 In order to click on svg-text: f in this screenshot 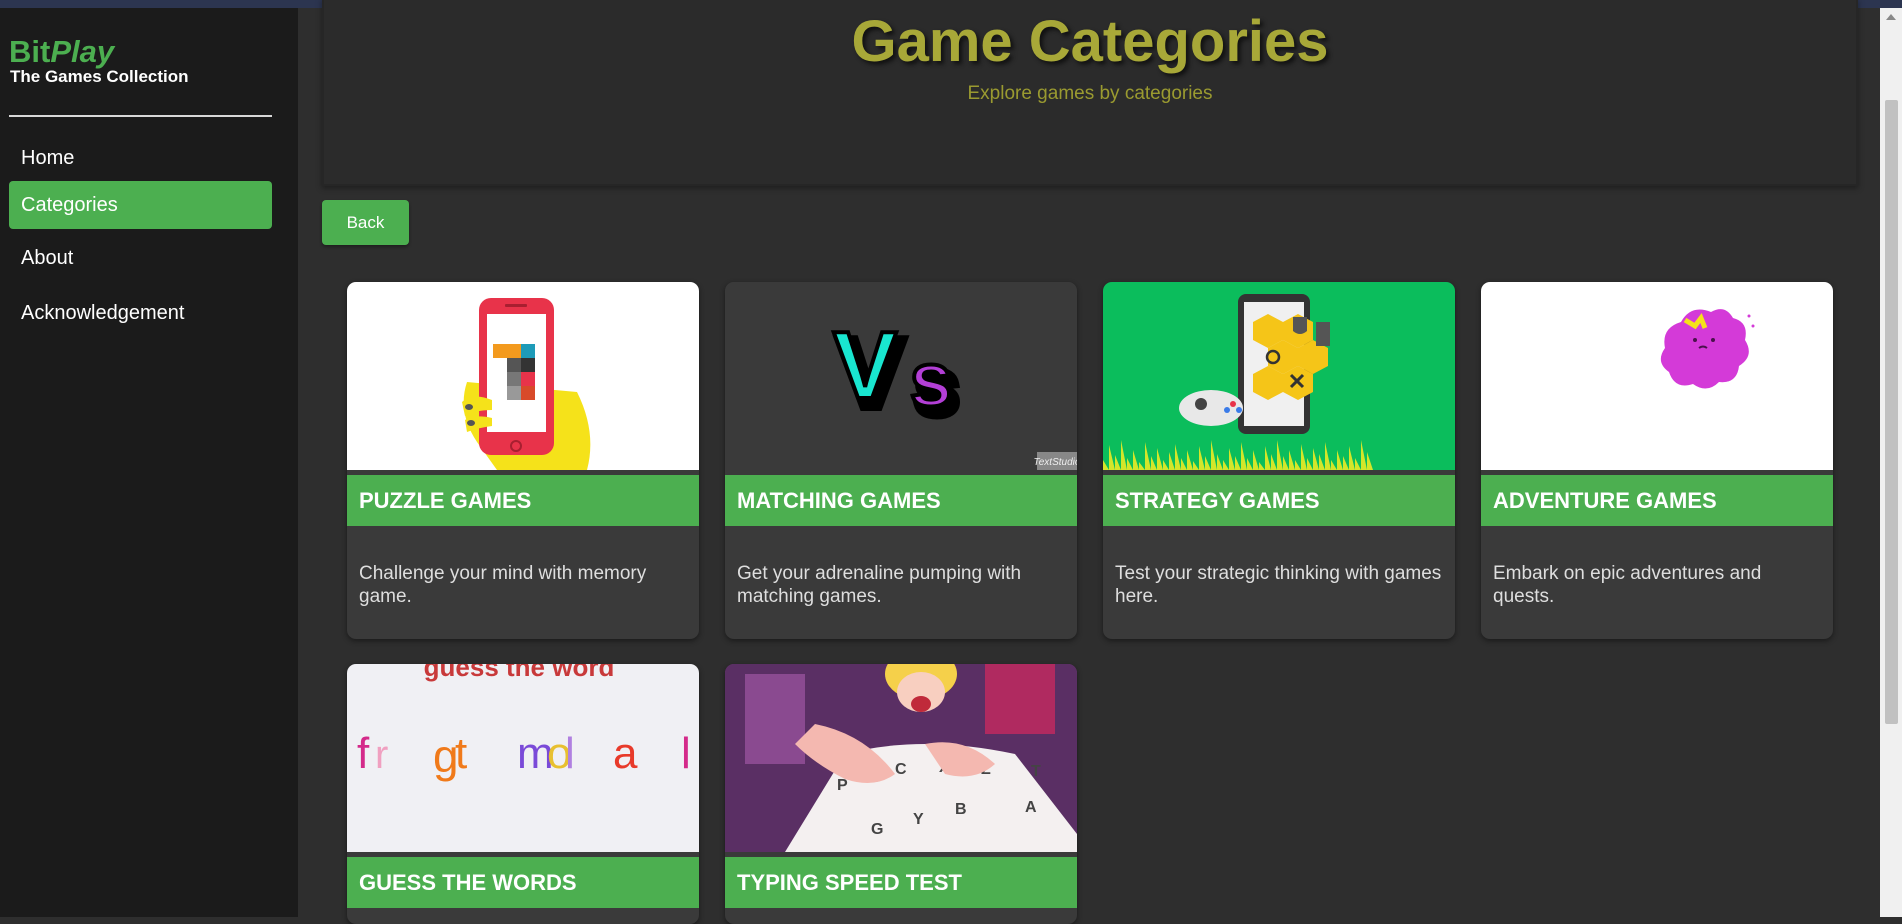, I will do `click(363, 753)`.